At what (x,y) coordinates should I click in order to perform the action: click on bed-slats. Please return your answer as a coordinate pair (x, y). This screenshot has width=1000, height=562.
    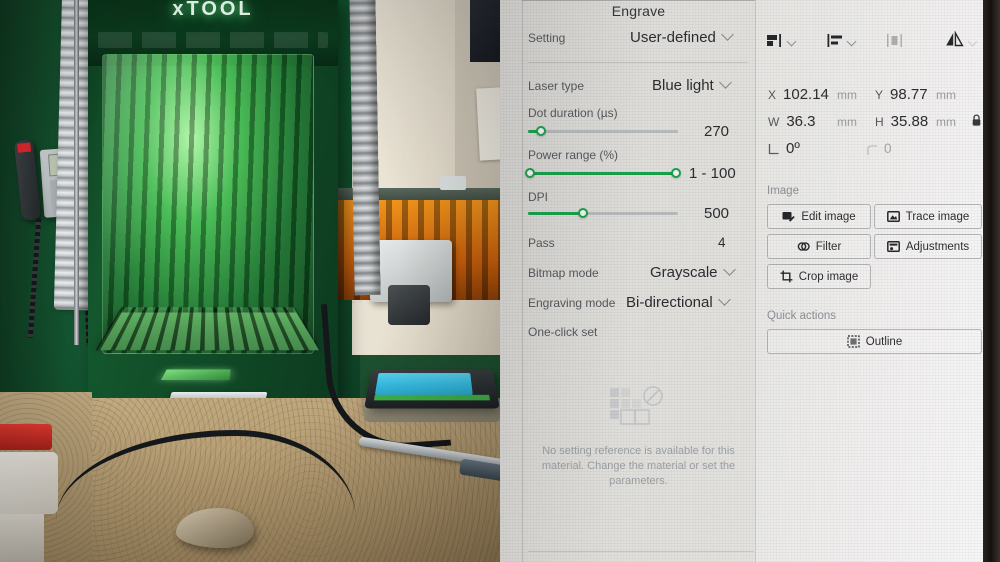
    Looking at the image, I should click on (208, 329).